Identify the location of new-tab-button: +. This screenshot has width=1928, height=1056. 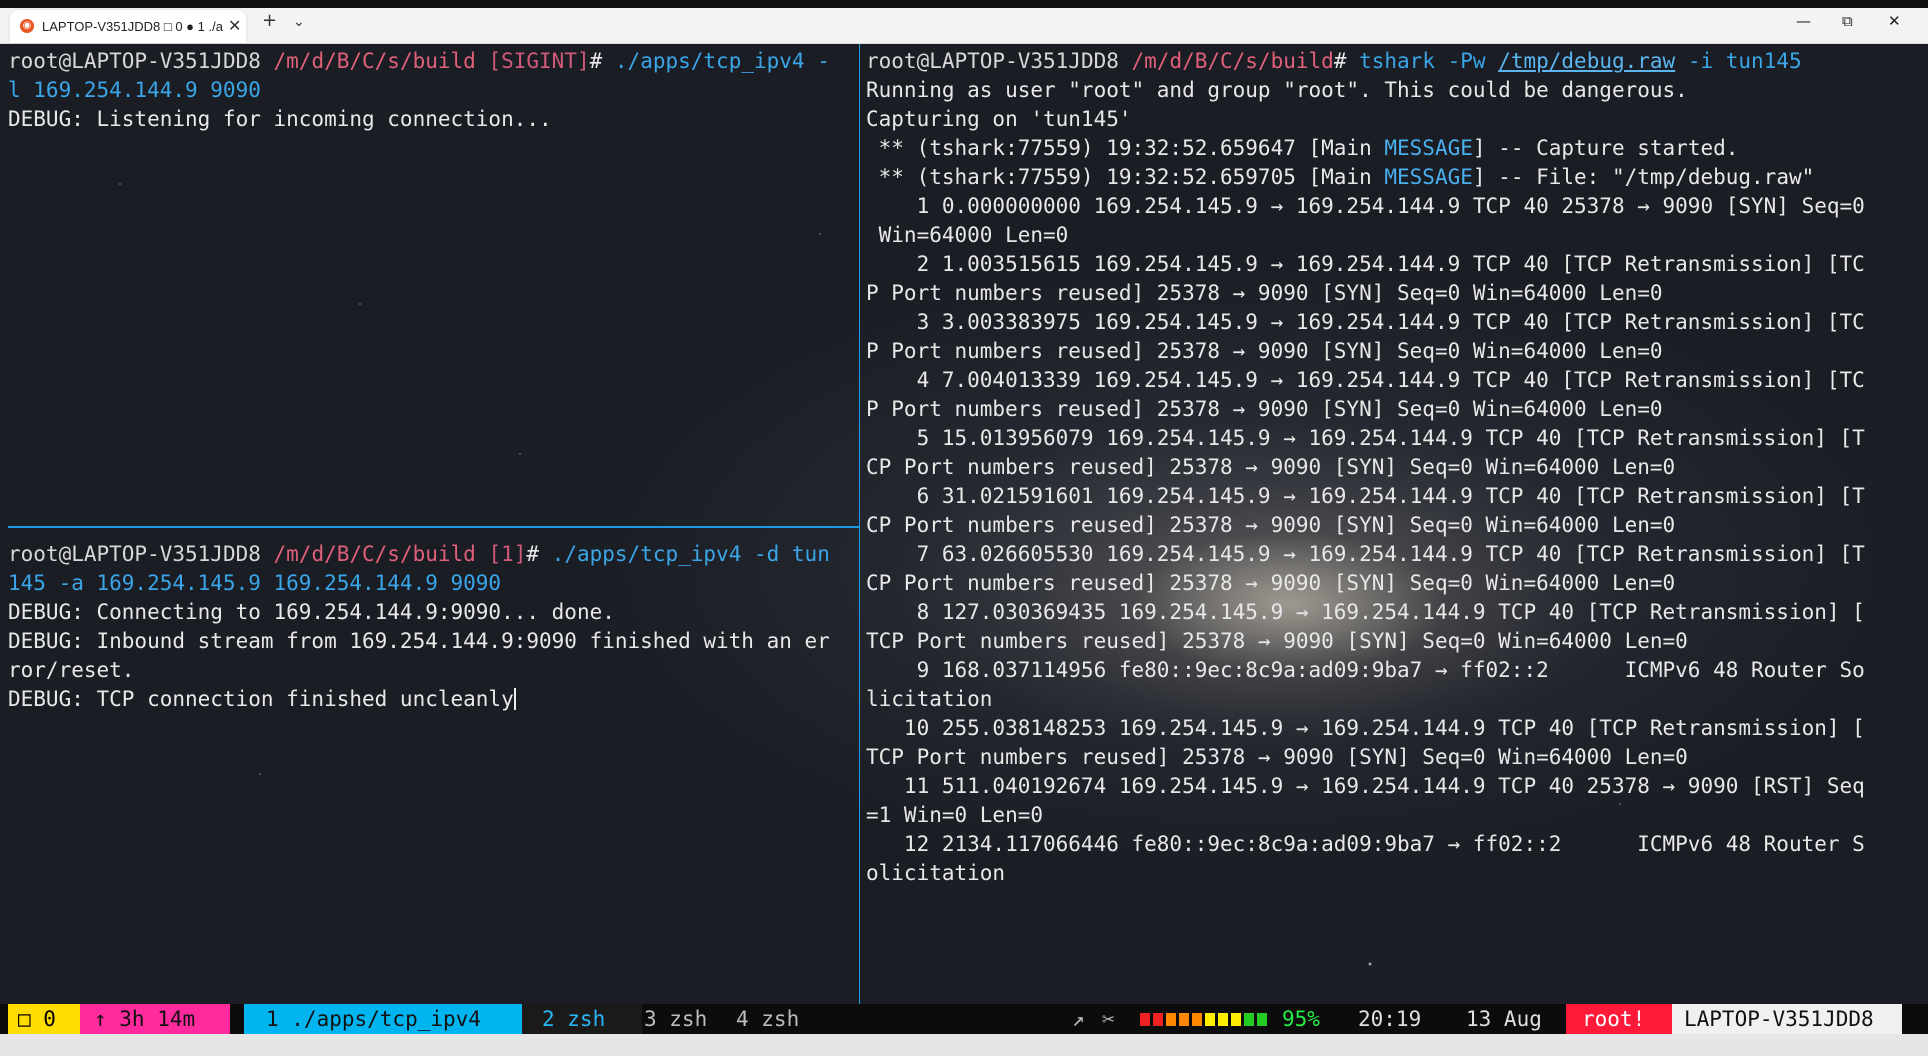
(269, 20).